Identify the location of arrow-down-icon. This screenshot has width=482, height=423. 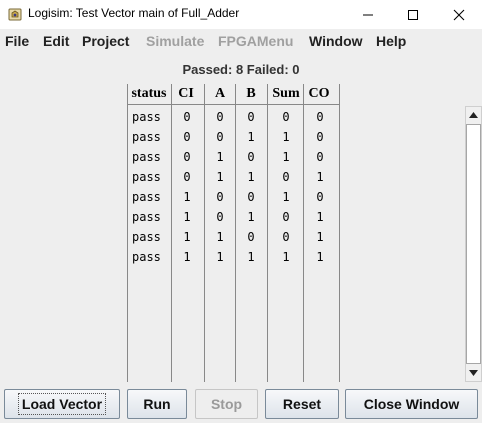
(473, 373).